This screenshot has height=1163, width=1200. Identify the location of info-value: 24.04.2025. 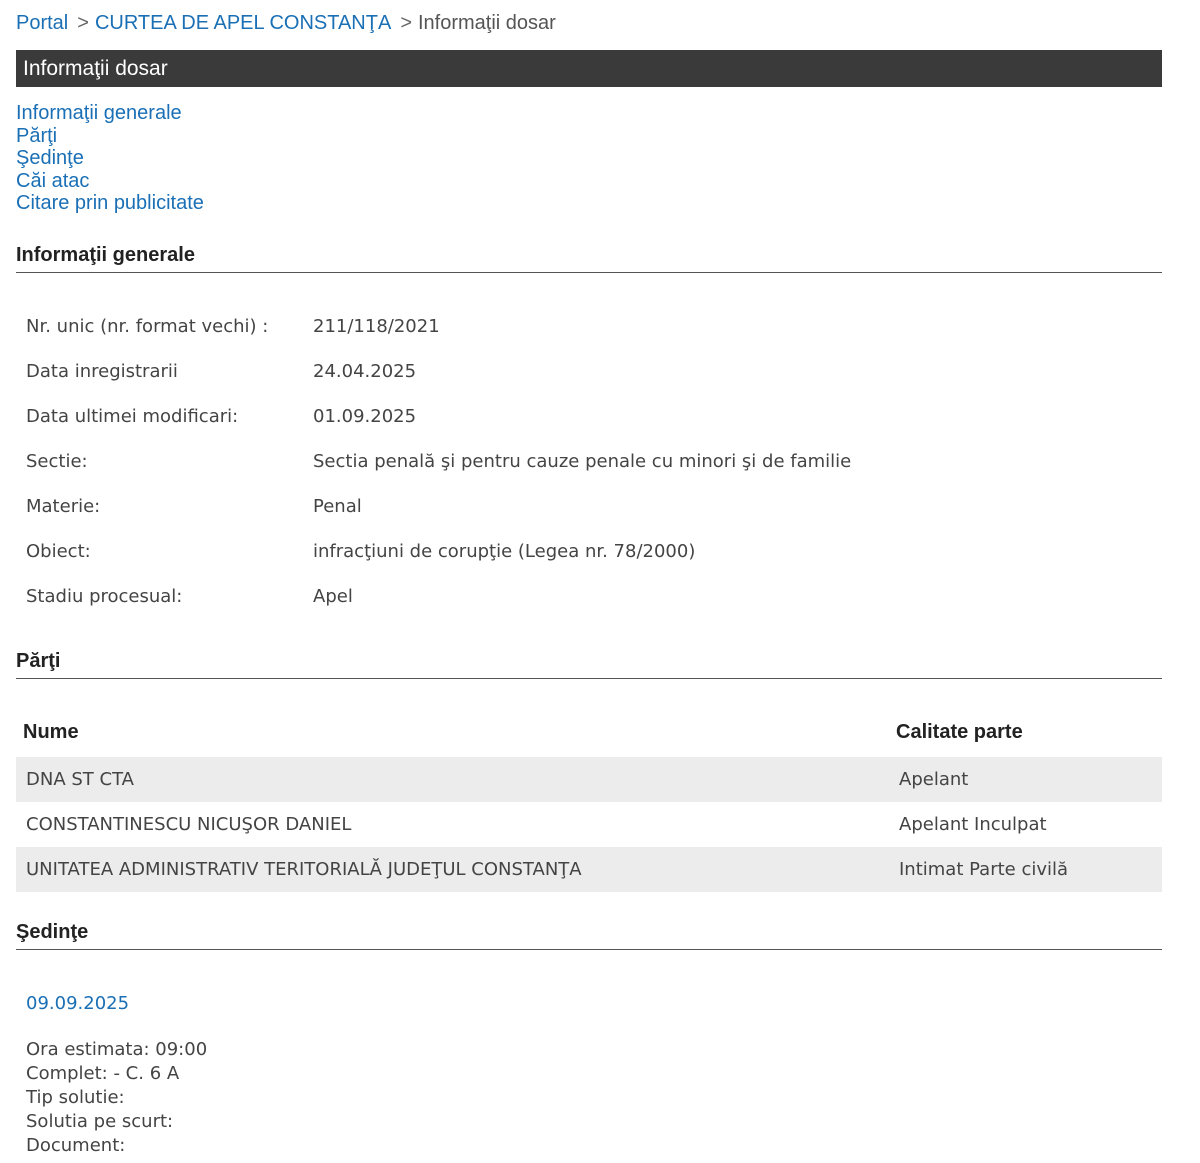
(365, 371).